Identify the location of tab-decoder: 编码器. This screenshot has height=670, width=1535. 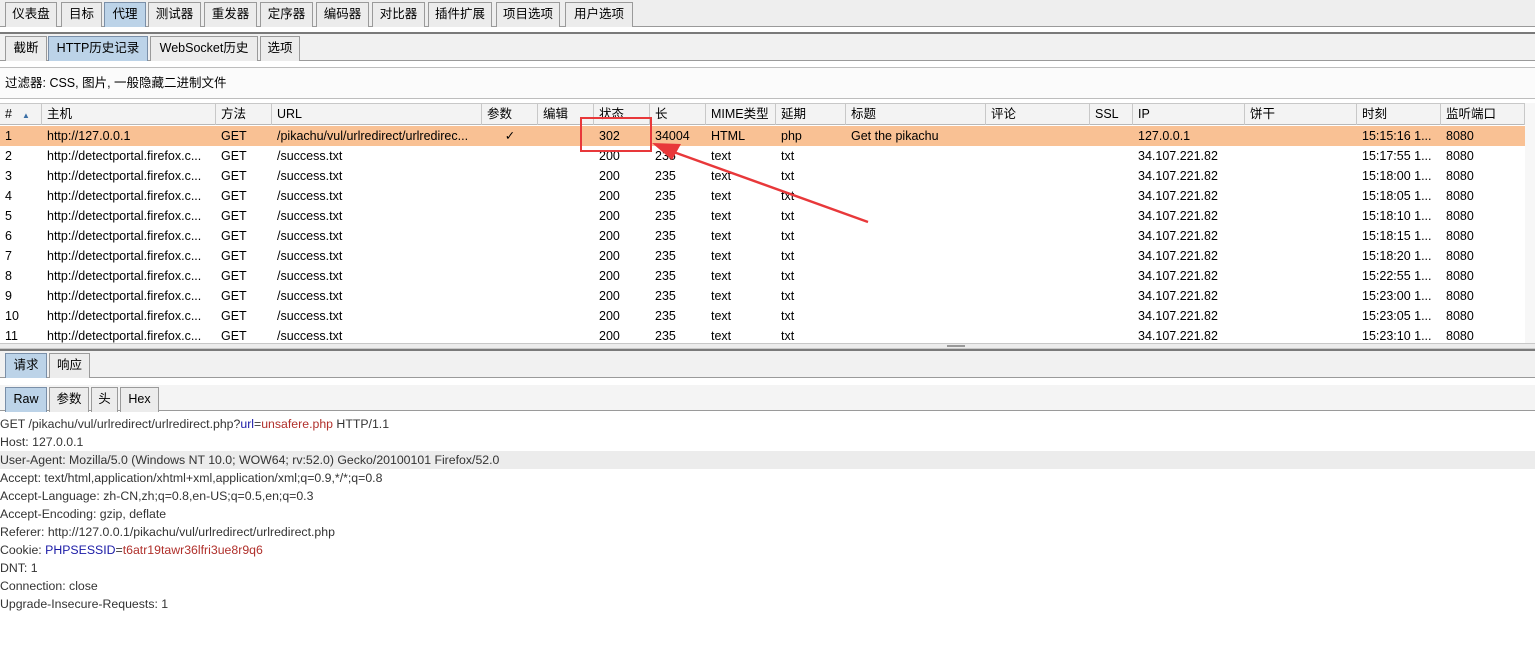
(342, 14).